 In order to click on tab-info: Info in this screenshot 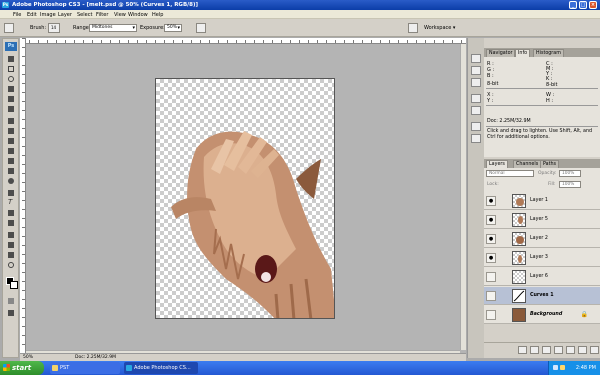, I will do `click(523, 53)`.